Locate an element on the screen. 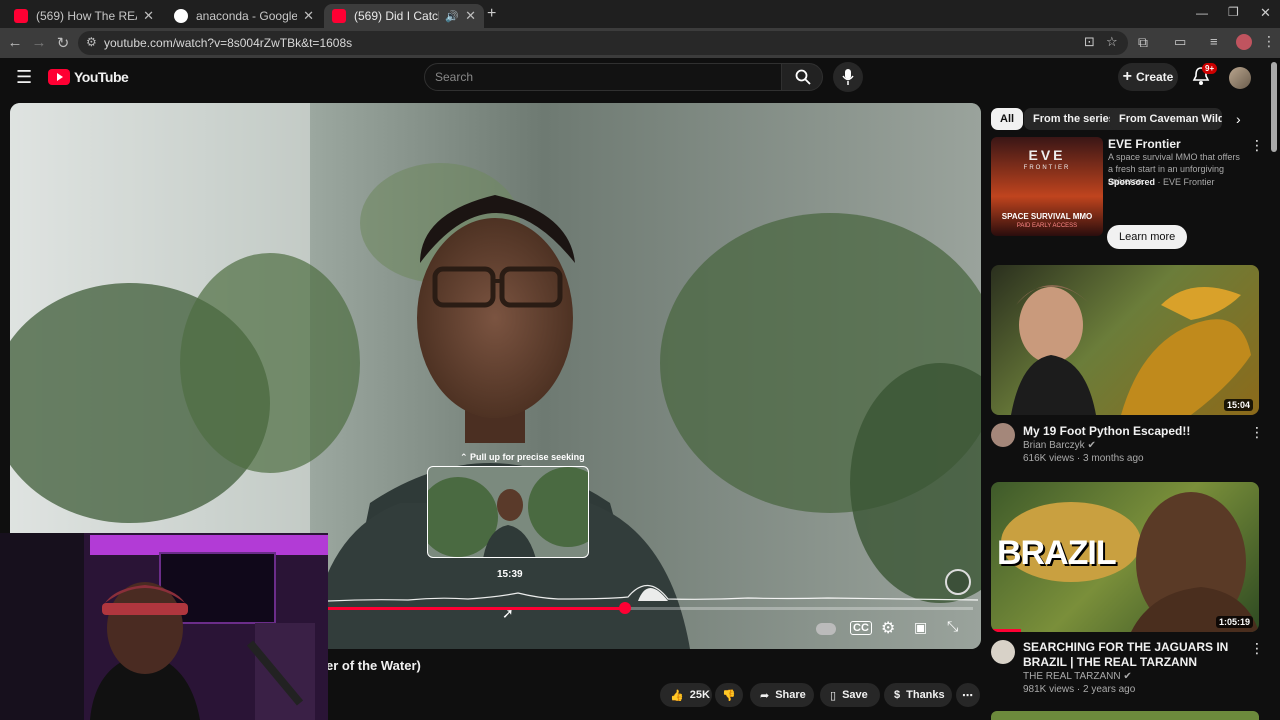 The width and height of the screenshot is (1280, 720). account-avatar is located at coordinates (1240, 78).